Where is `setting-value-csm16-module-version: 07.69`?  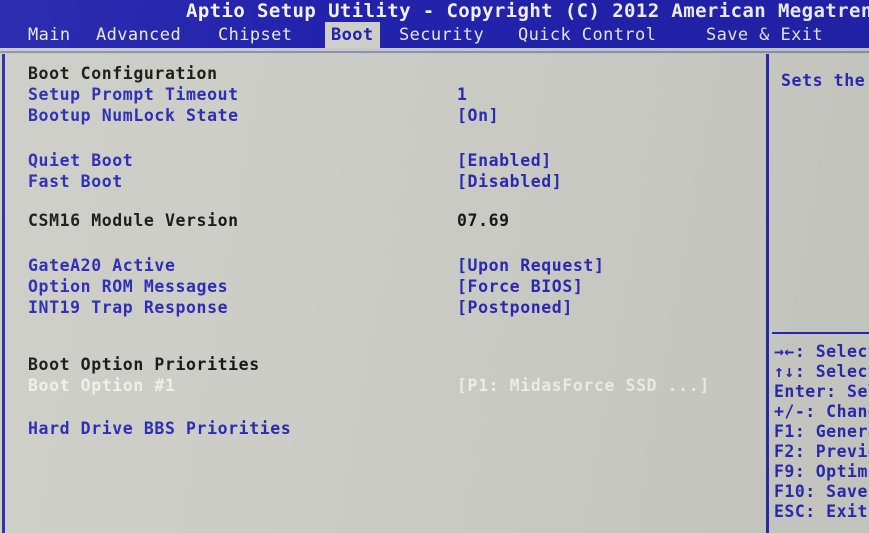
setting-value-csm16-module-version: 07.69 is located at coordinates (483, 220).